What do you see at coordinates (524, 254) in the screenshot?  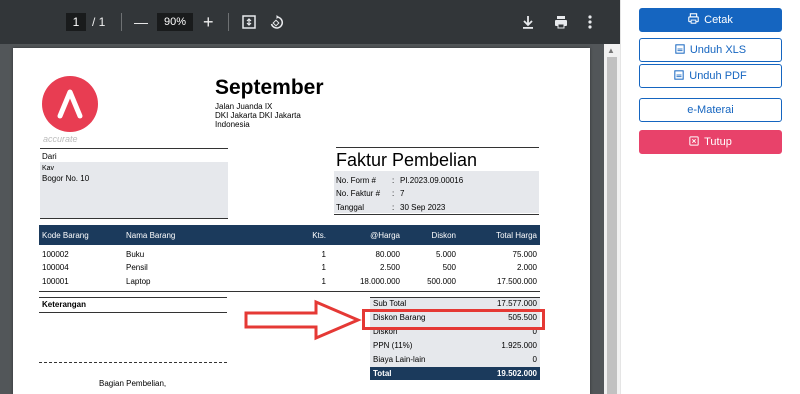 I see `table-cell: 75.000` at bounding box center [524, 254].